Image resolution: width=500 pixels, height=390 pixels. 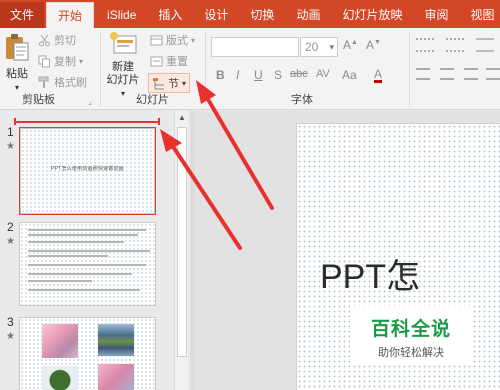 I want to click on watermark-title: 百科全说, so click(x=410, y=329).